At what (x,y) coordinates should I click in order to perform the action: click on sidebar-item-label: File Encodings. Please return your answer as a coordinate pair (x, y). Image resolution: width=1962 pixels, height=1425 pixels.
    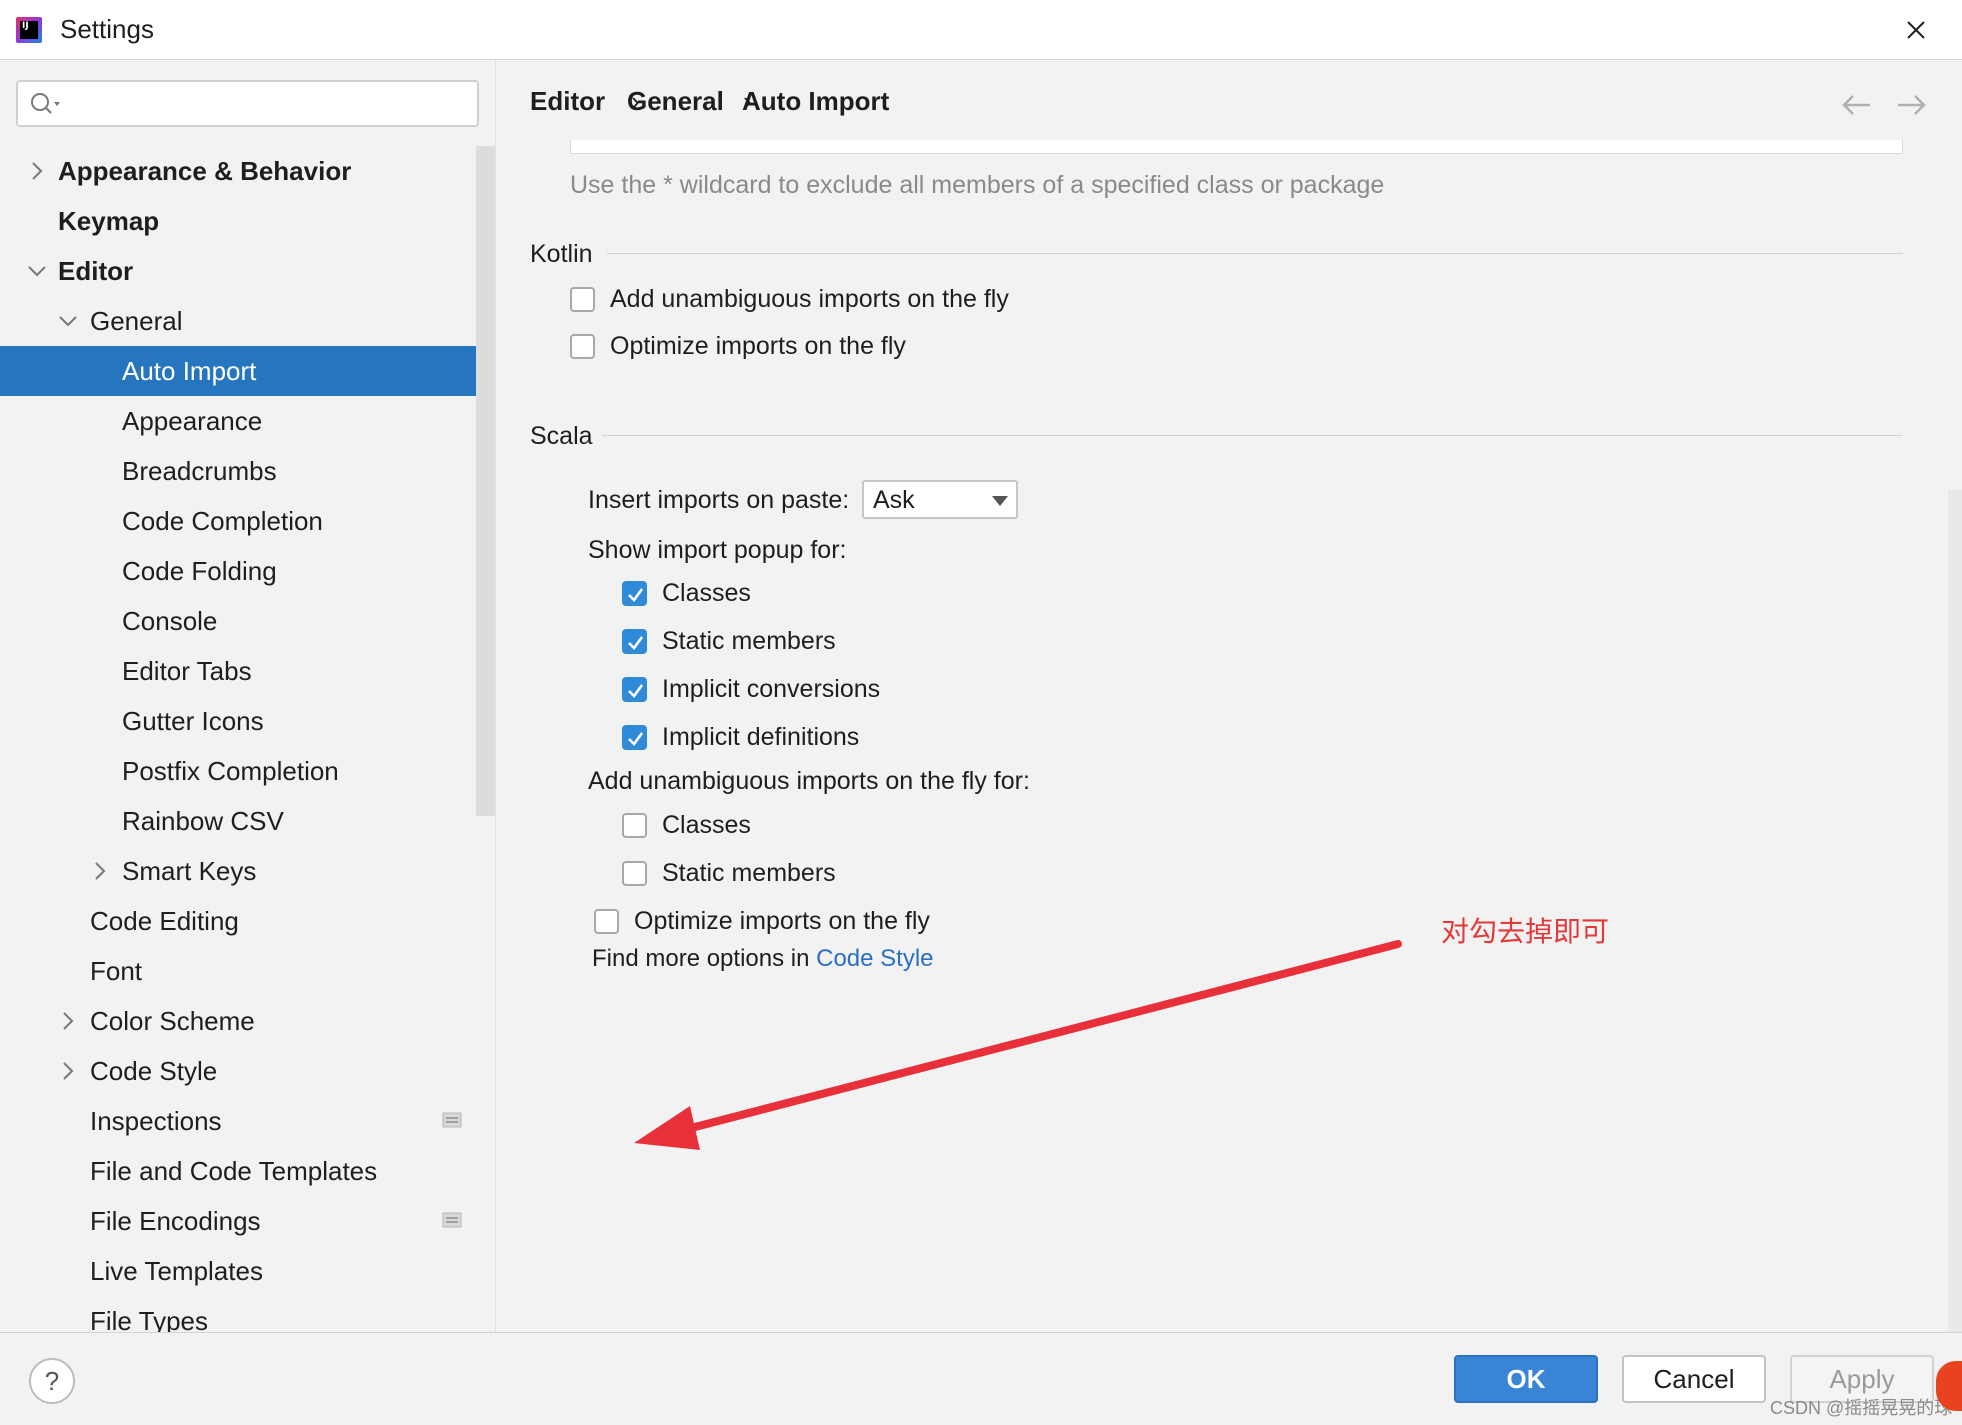
    Looking at the image, I should click on (175, 1221).